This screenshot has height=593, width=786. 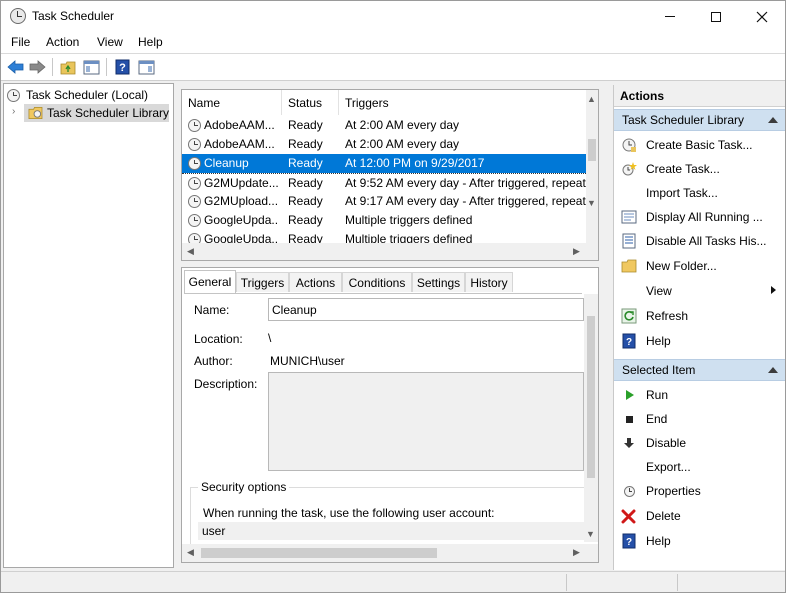 I want to click on tab-triggers: Triggers, so click(x=262, y=282).